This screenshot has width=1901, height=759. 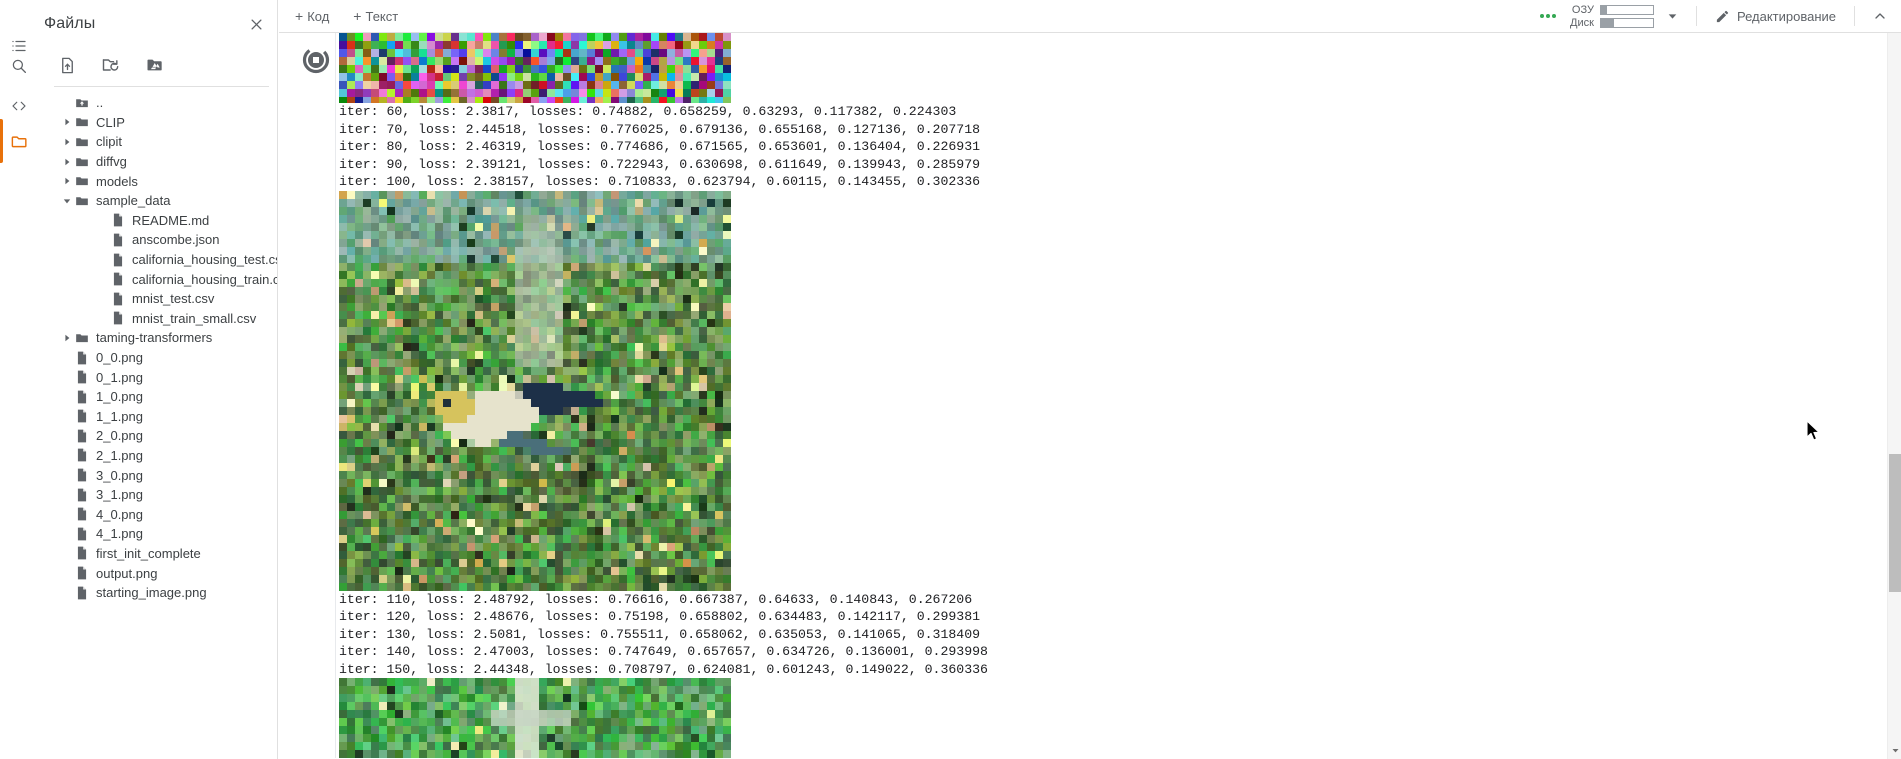 I want to click on busy-stop-icon, so click(x=316, y=60).